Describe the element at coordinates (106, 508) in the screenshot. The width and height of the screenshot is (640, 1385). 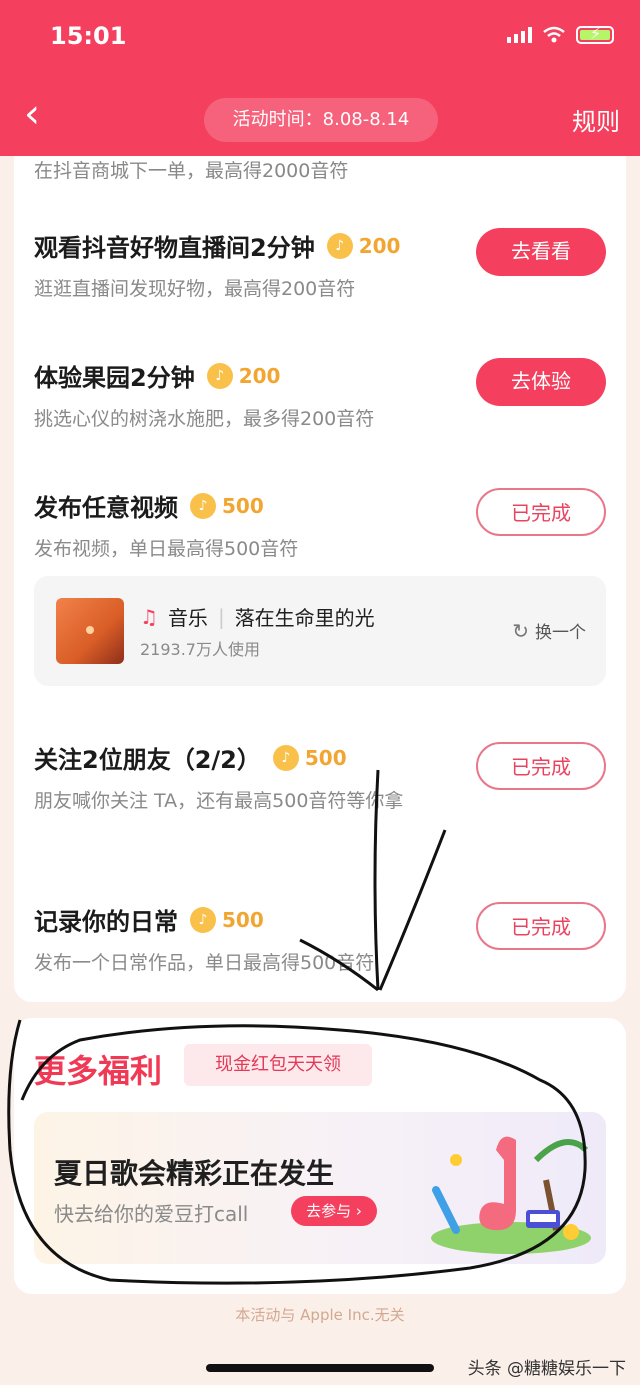
I see `task-title: 发布任意视频` at that location.